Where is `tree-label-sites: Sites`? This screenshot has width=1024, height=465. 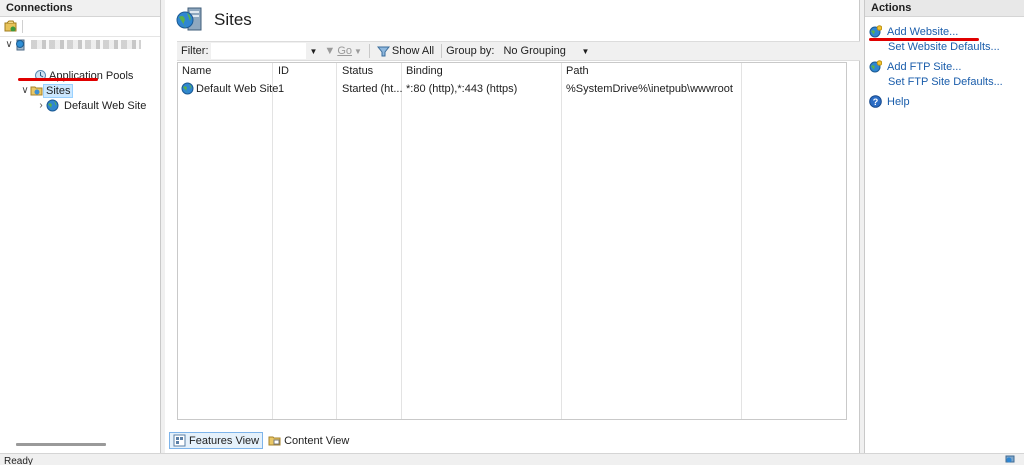
tree-label-sites: Sites is located at coordinates (58, 90).